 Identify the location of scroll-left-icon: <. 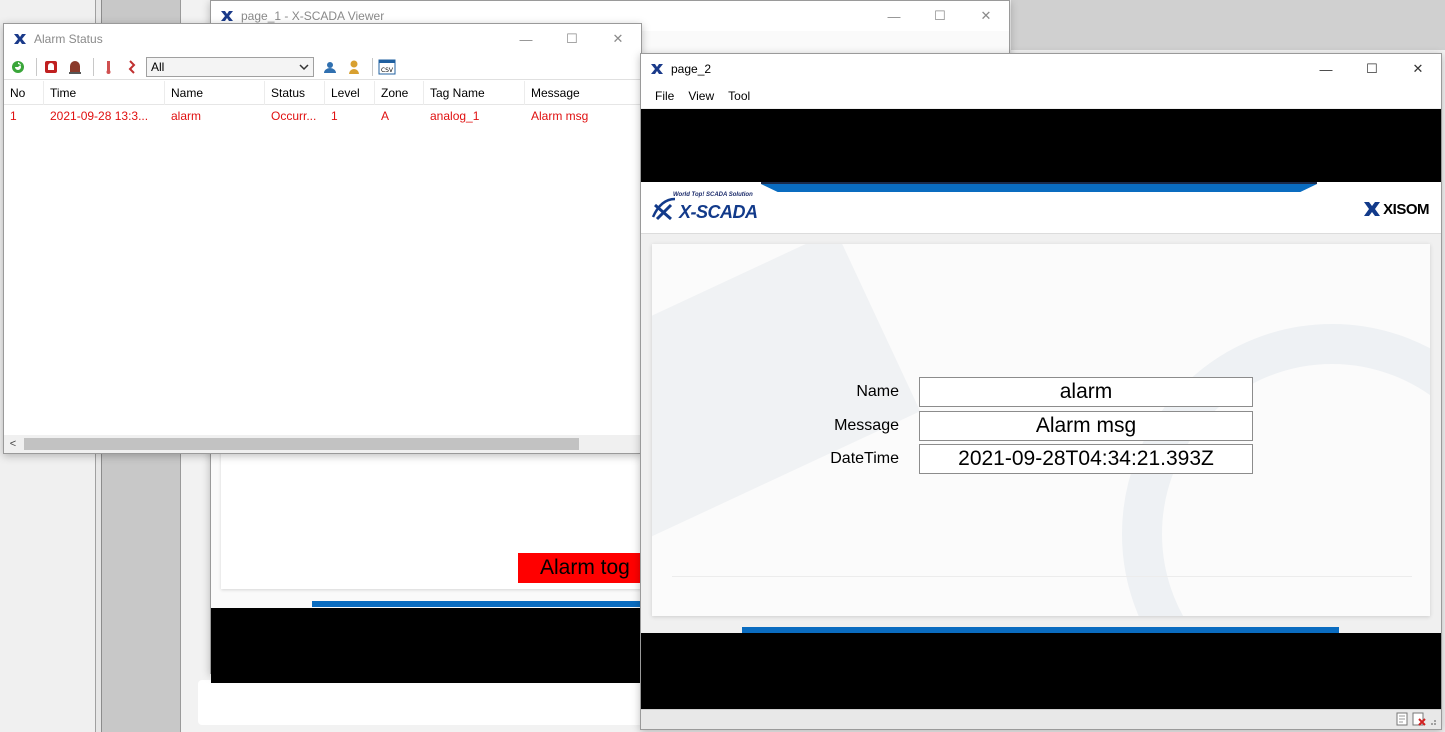
(13, 444).